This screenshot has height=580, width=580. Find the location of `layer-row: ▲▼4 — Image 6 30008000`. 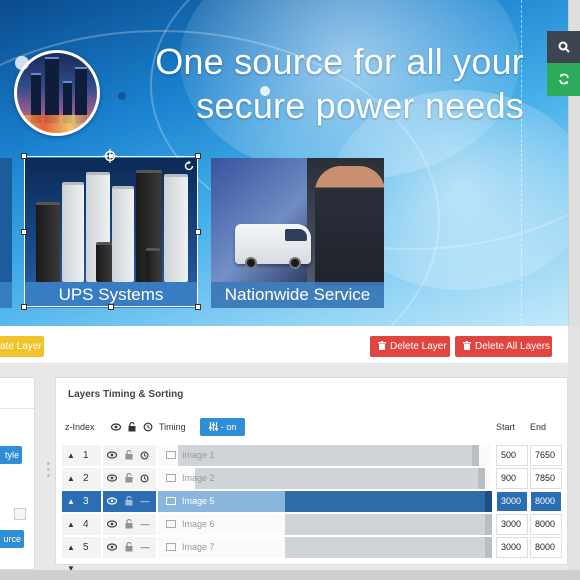

layer-row: ▲▼4 — Image 6 30008000 is located at coordinates (312, 532).